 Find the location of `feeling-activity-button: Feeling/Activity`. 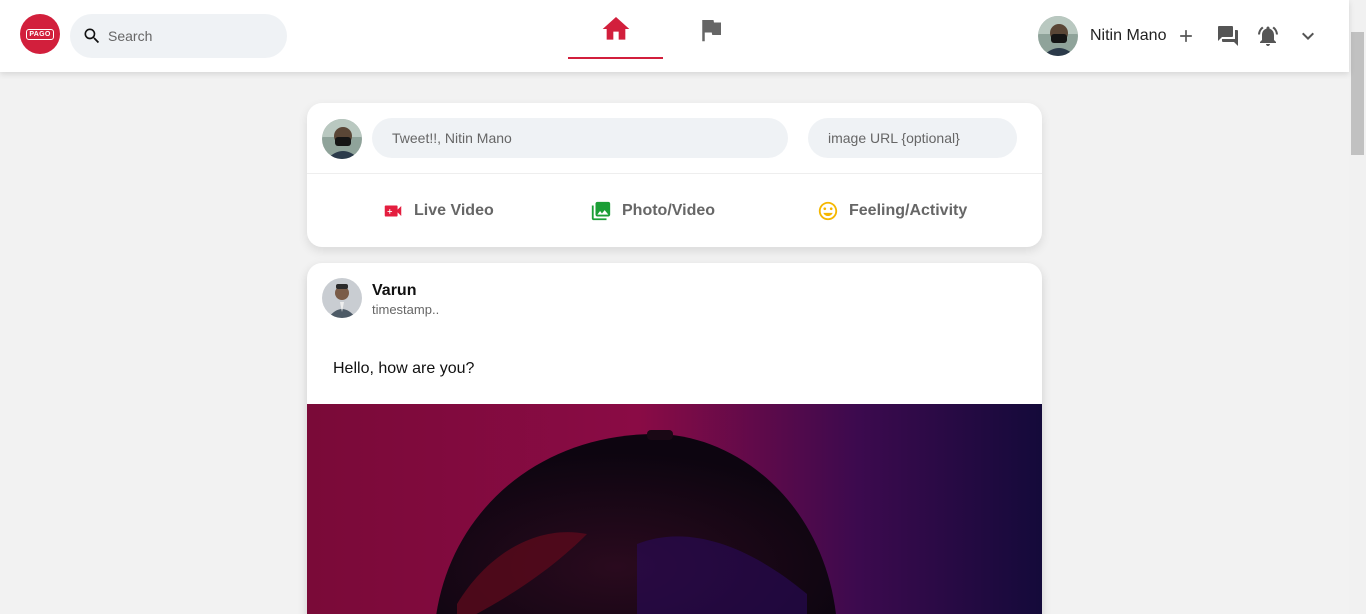

feeling-activity-button: Feeling/Activity is located at coordinates (892, 211).